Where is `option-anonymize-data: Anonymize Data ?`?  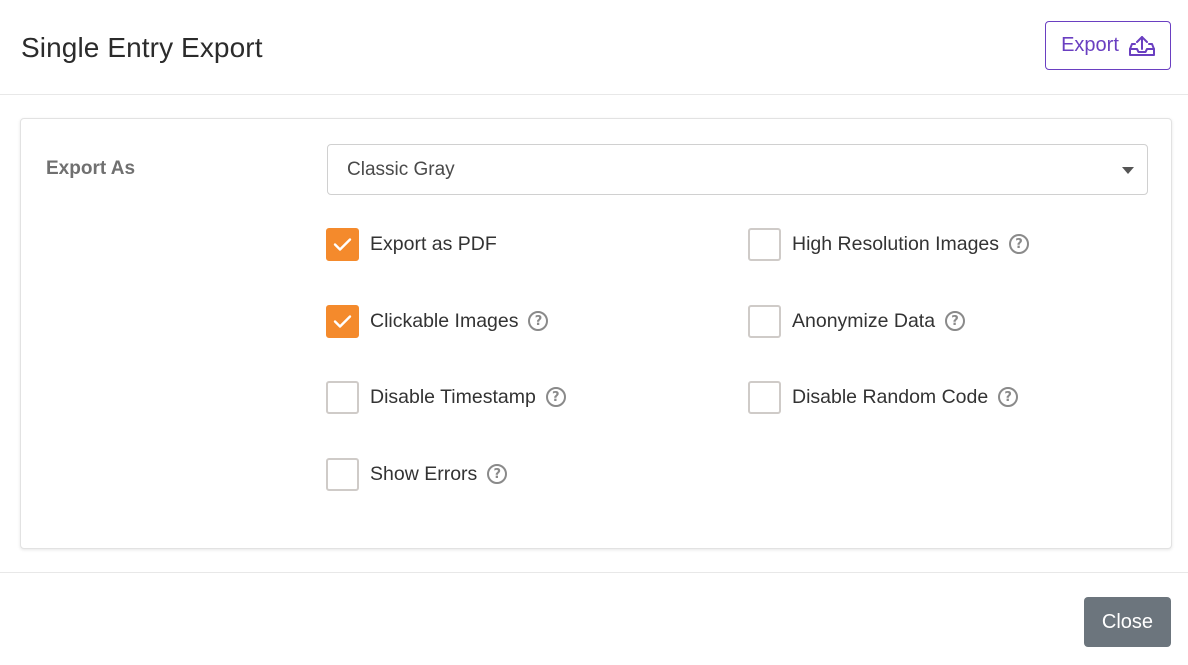 option-anonymize-data: Anonymize Data ? is located at coordinates (857, 321).